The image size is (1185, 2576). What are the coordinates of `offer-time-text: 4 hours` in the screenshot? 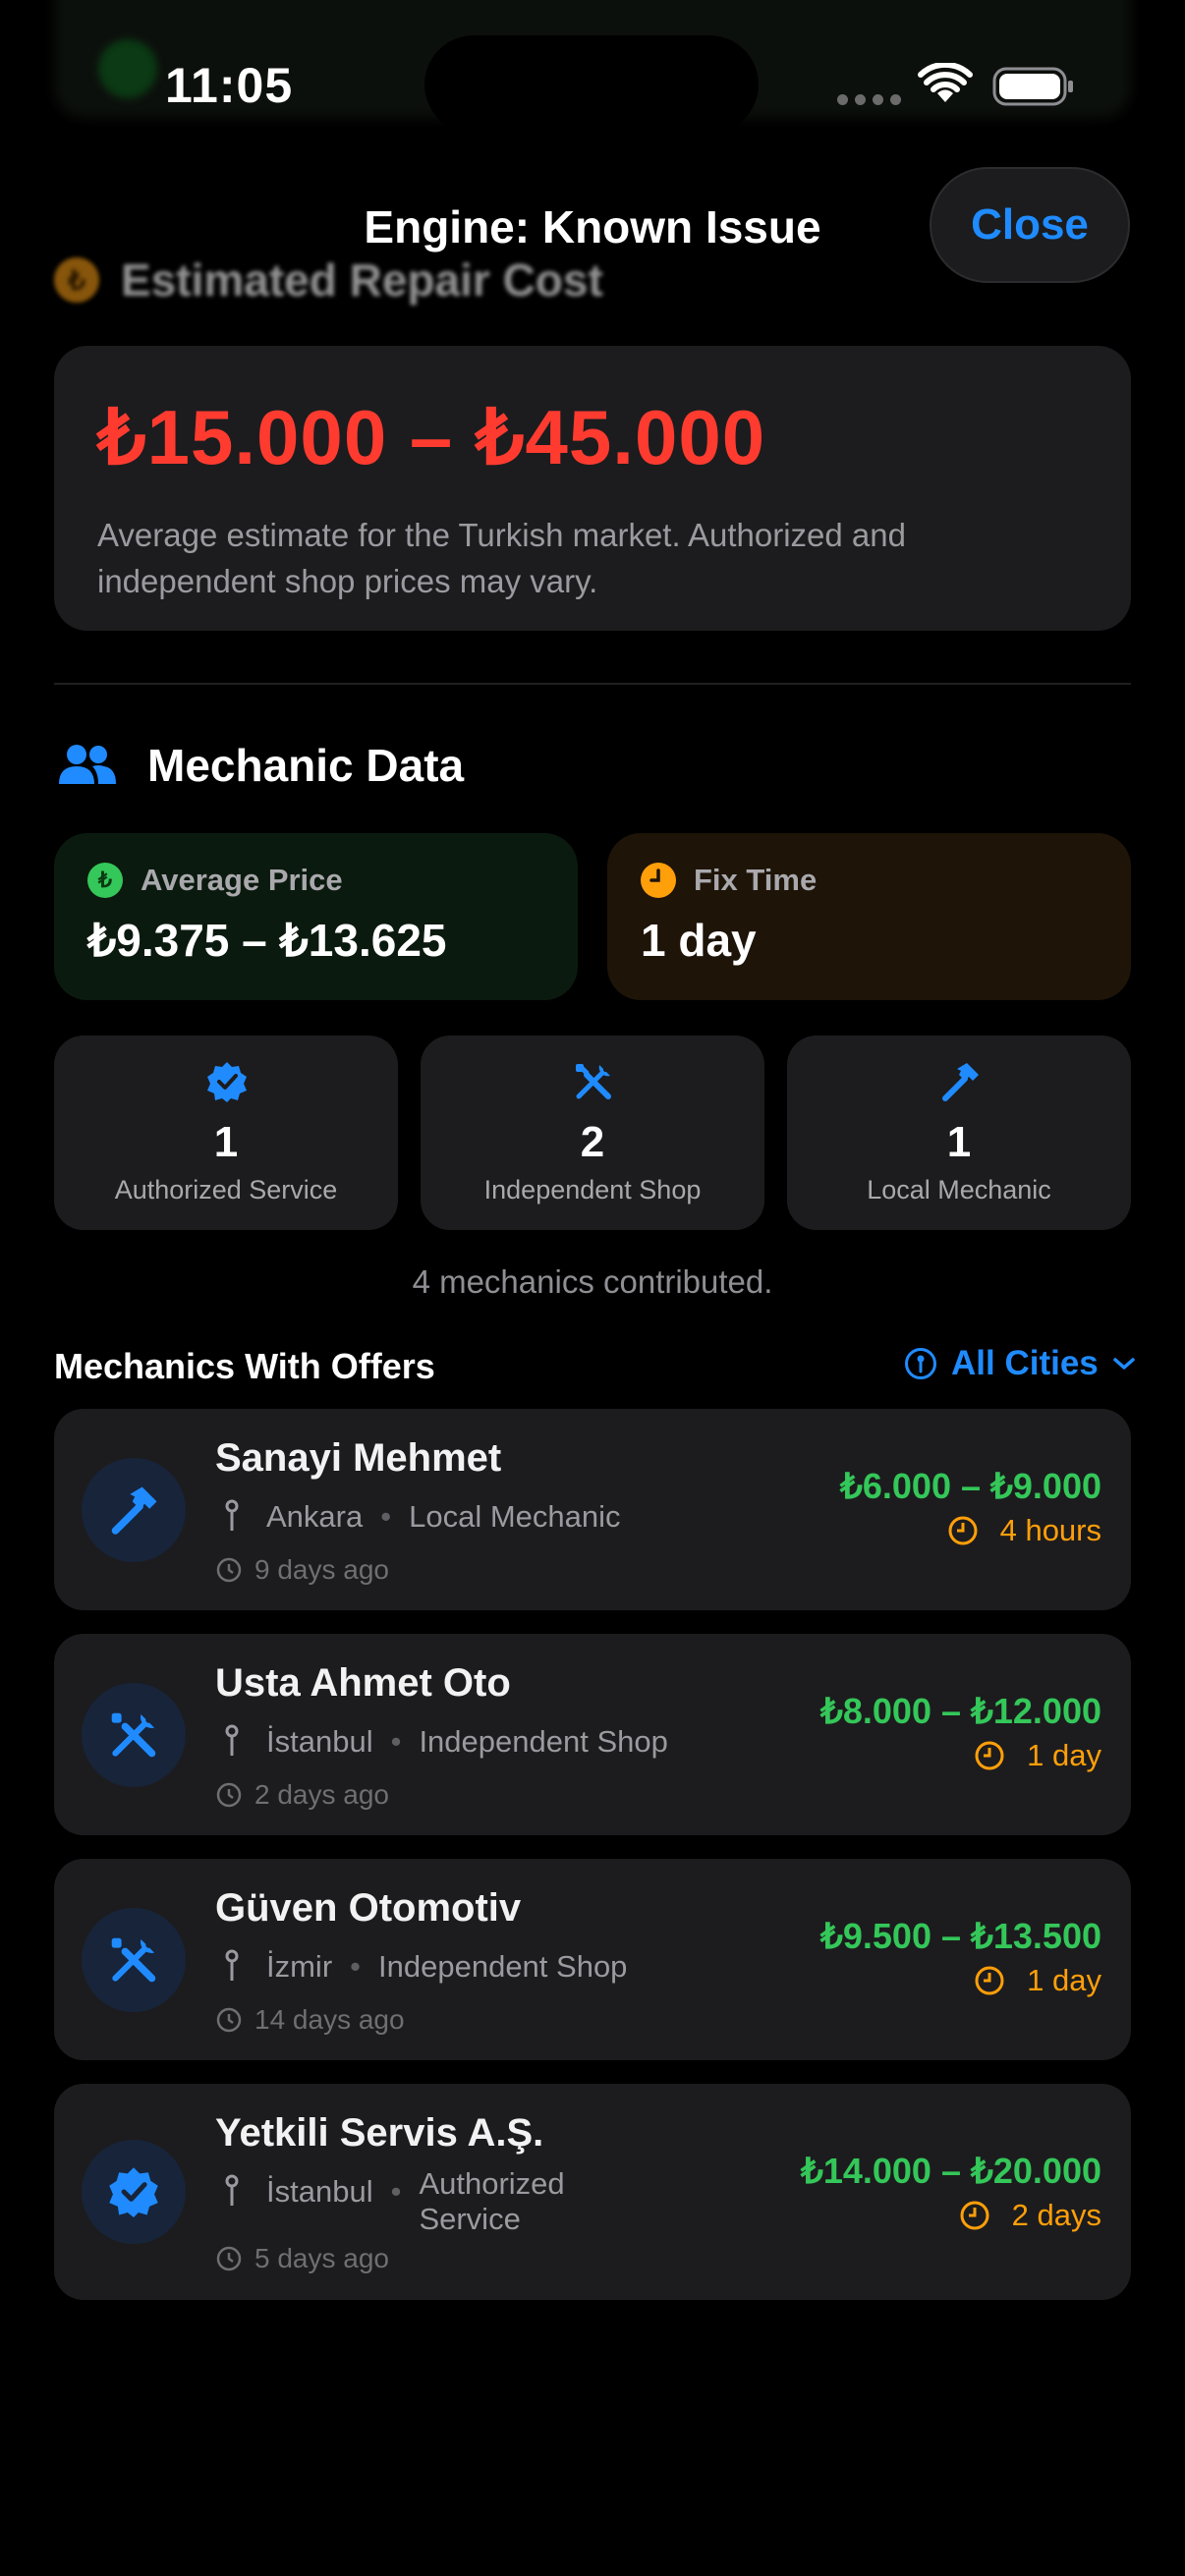 It's located at (1050, 1530).